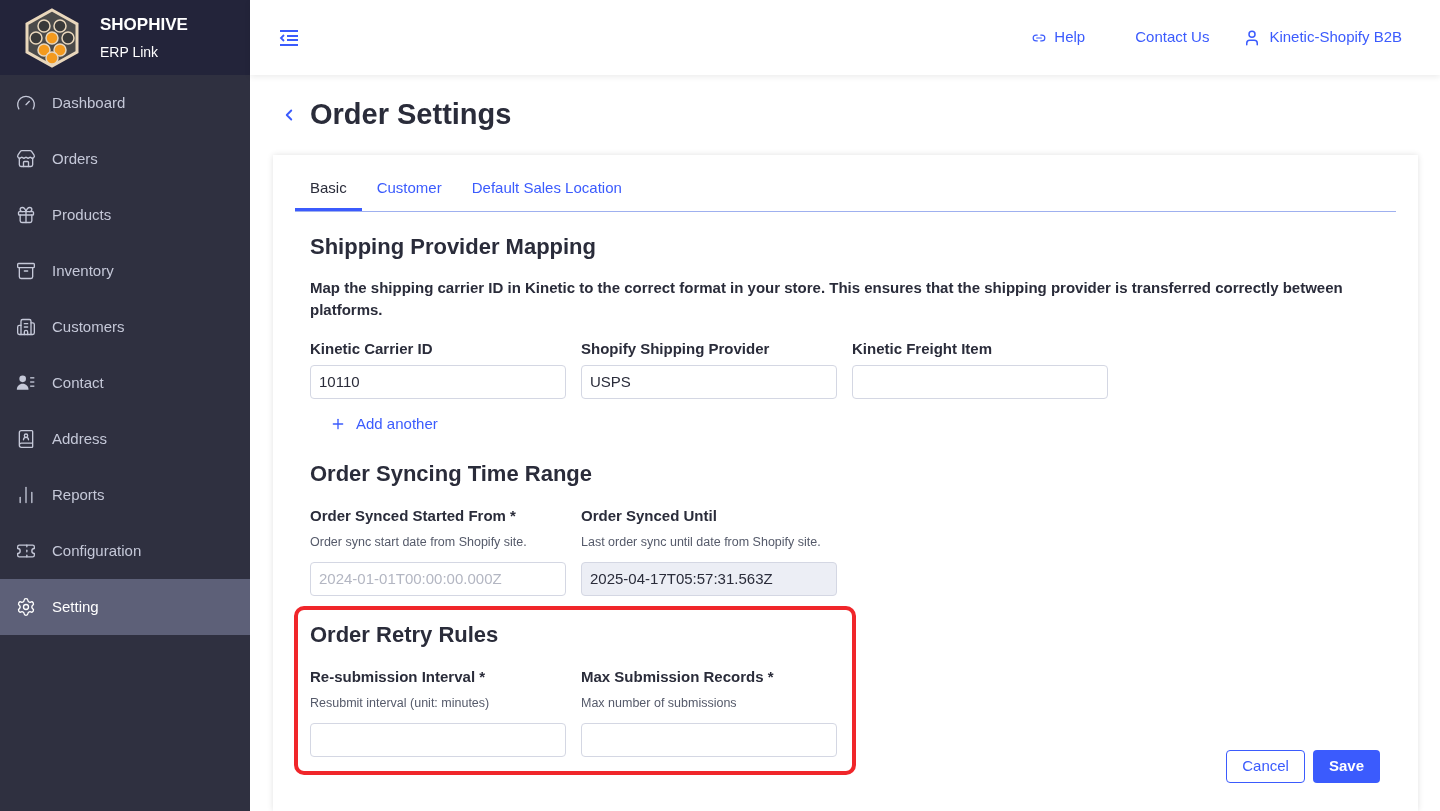  What do you see at coordinates (125, 495) in the screenshot?
I see `sidebar-item: Reports` at bounding box center [125, 495].